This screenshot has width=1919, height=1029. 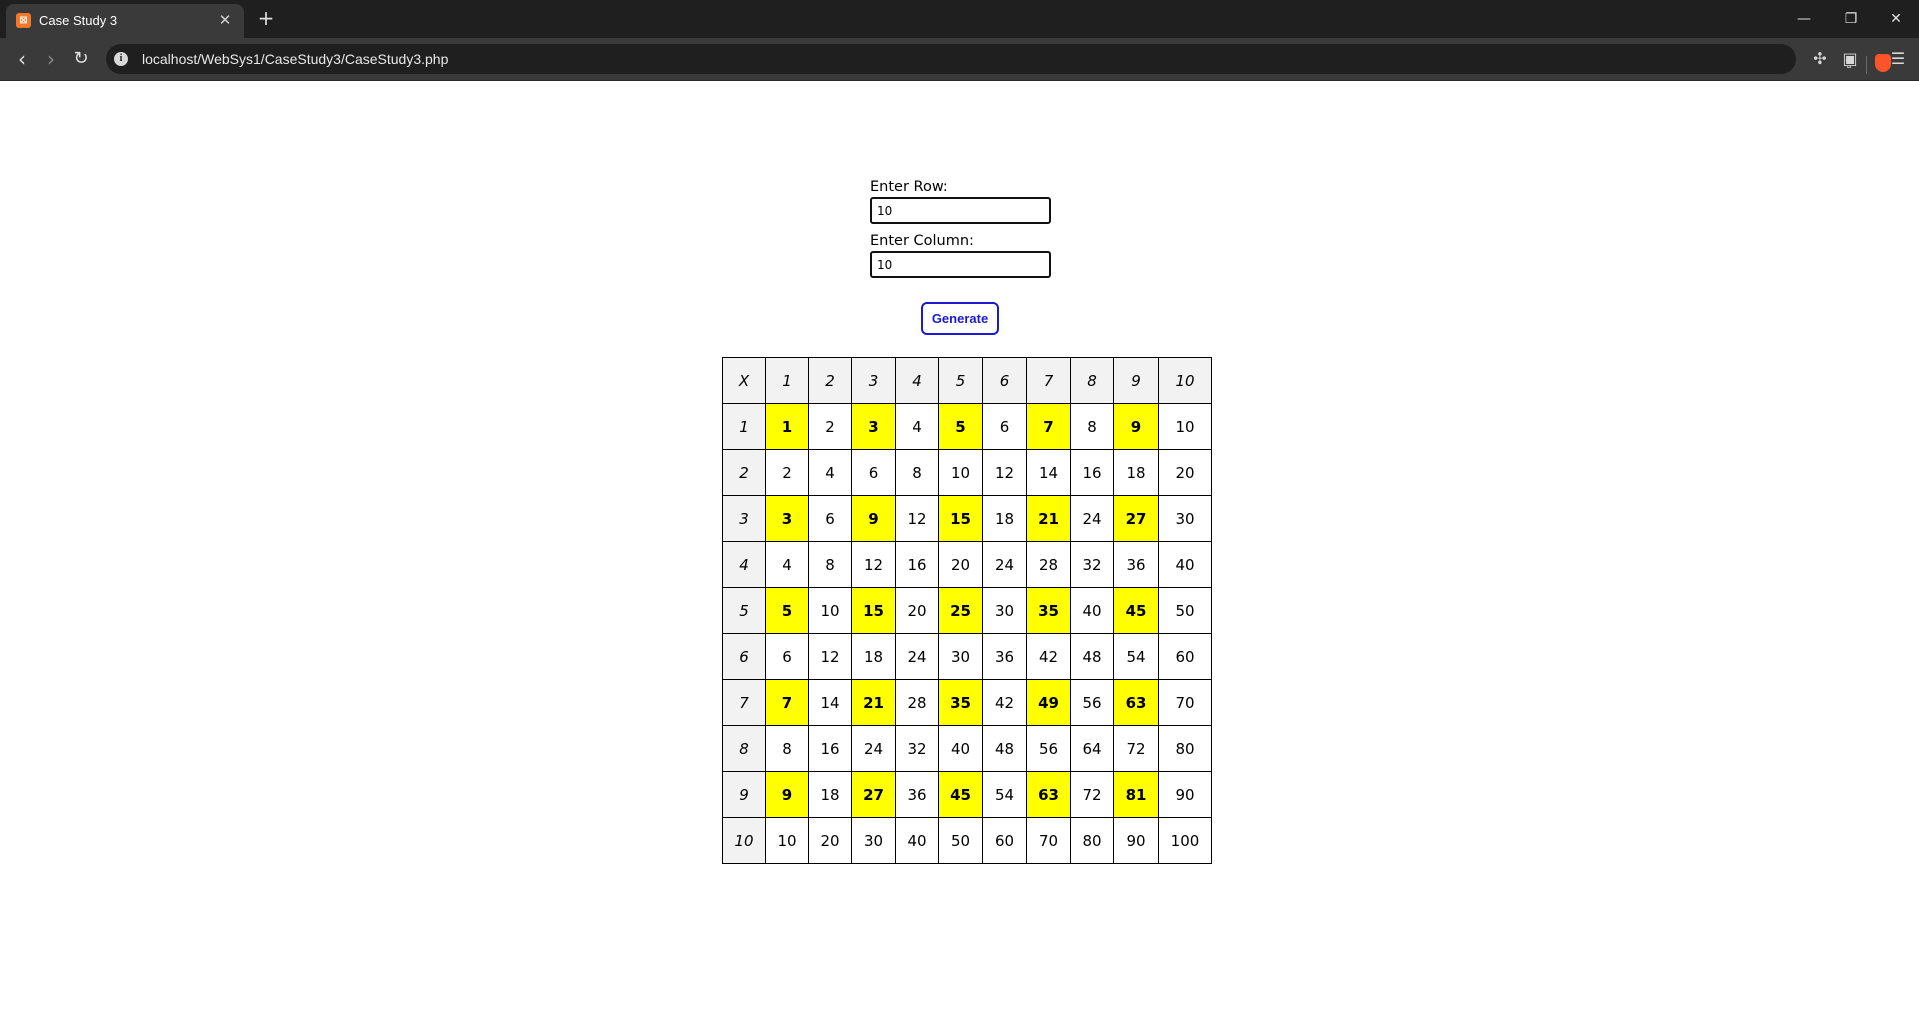 I want to click on product-cell: 60, so click(x=1185, y=656).